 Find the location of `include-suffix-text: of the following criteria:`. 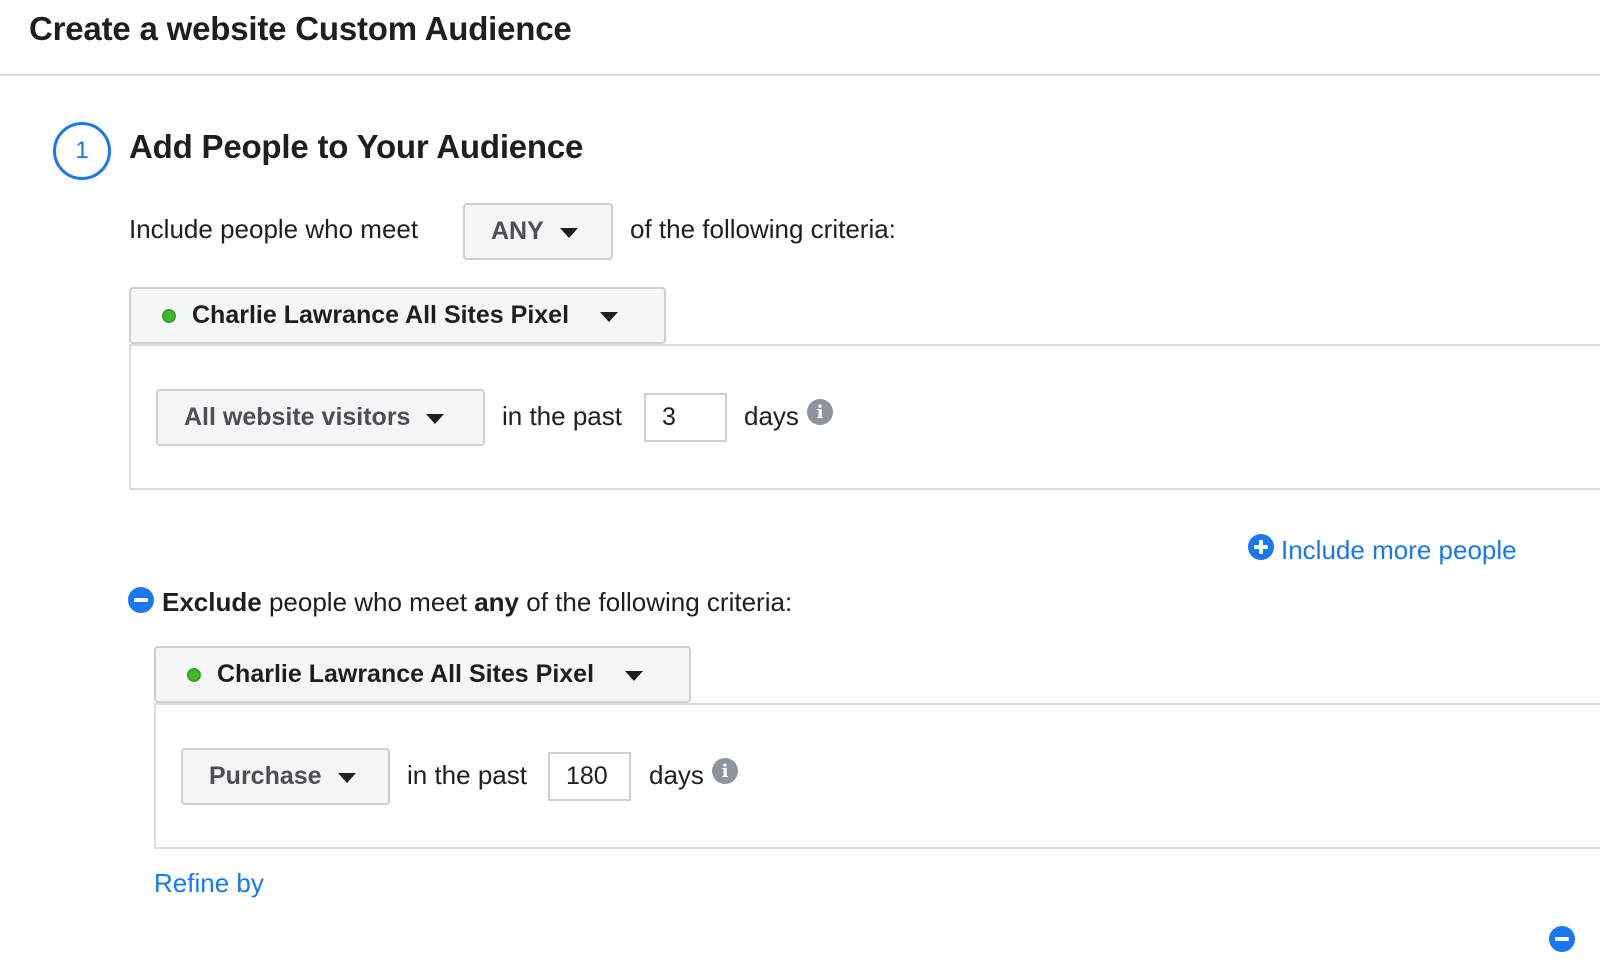

include-suffix-text: of the following criteria: is located at coordinates (763, 229).